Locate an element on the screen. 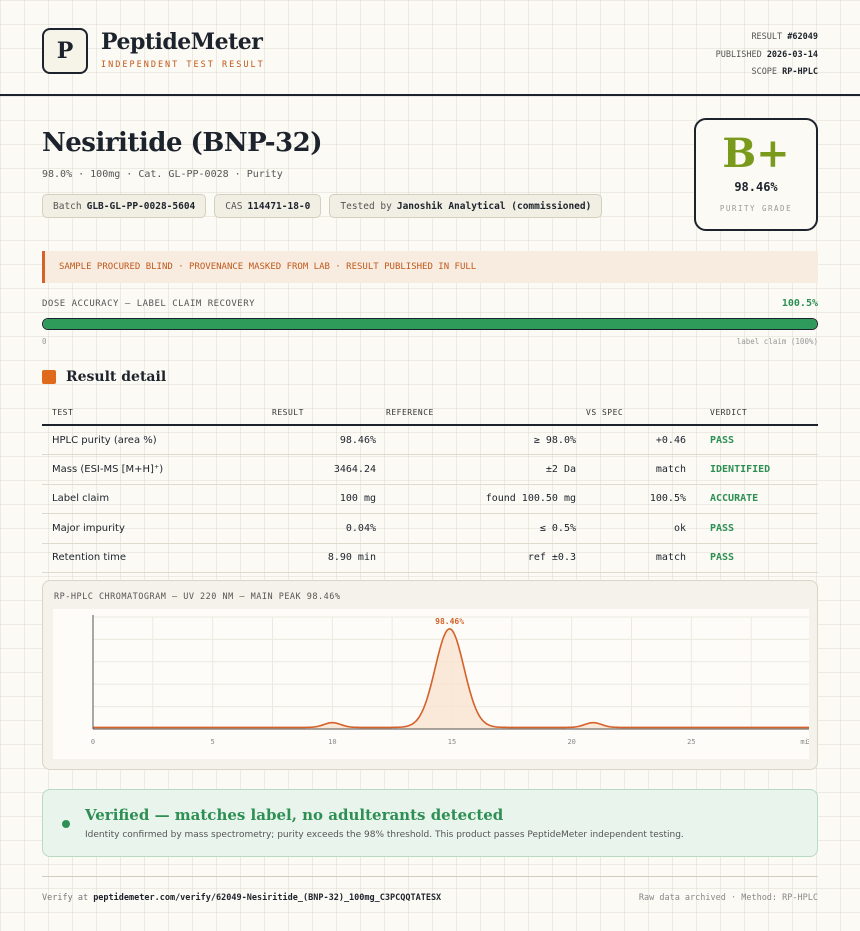  grade-label: PURITY GRADE is located at coordinates (756, 208).